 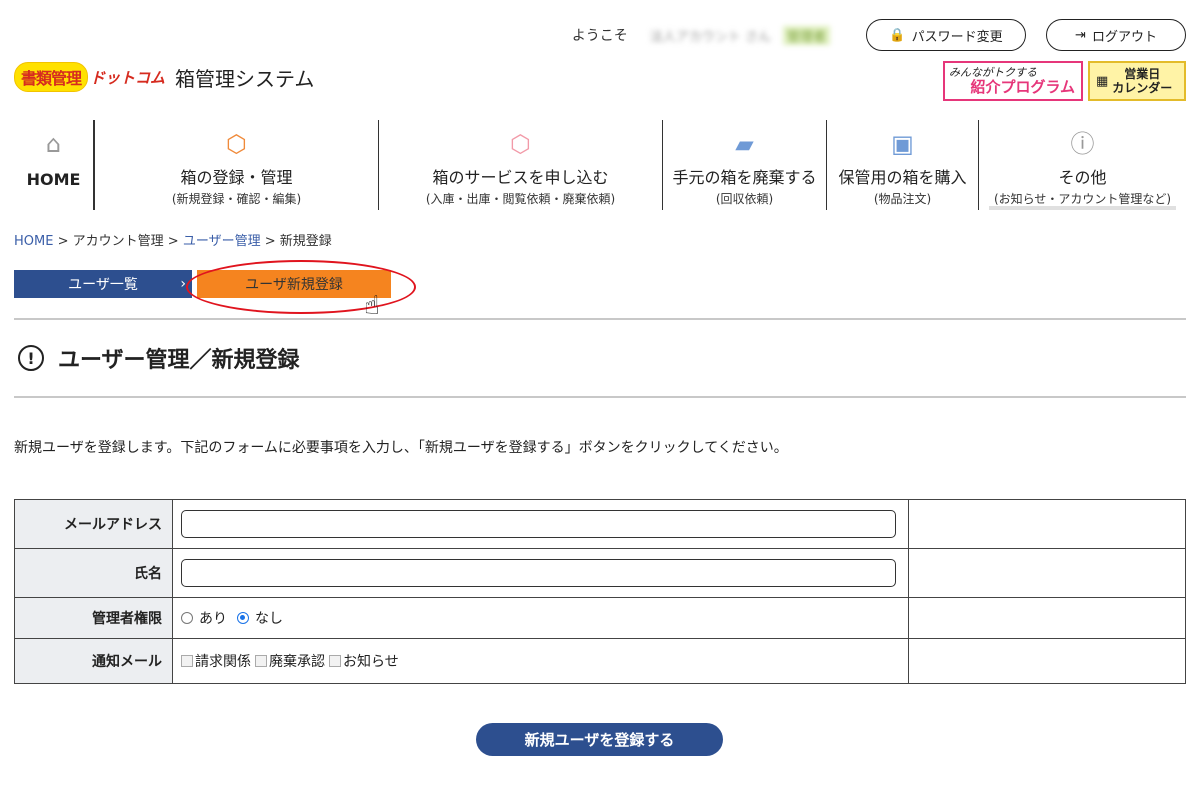 What do you see at coordinates (53, 179) in the screenshot?
I see `nav-home-label: HOME` at bounding box center [53, 179].